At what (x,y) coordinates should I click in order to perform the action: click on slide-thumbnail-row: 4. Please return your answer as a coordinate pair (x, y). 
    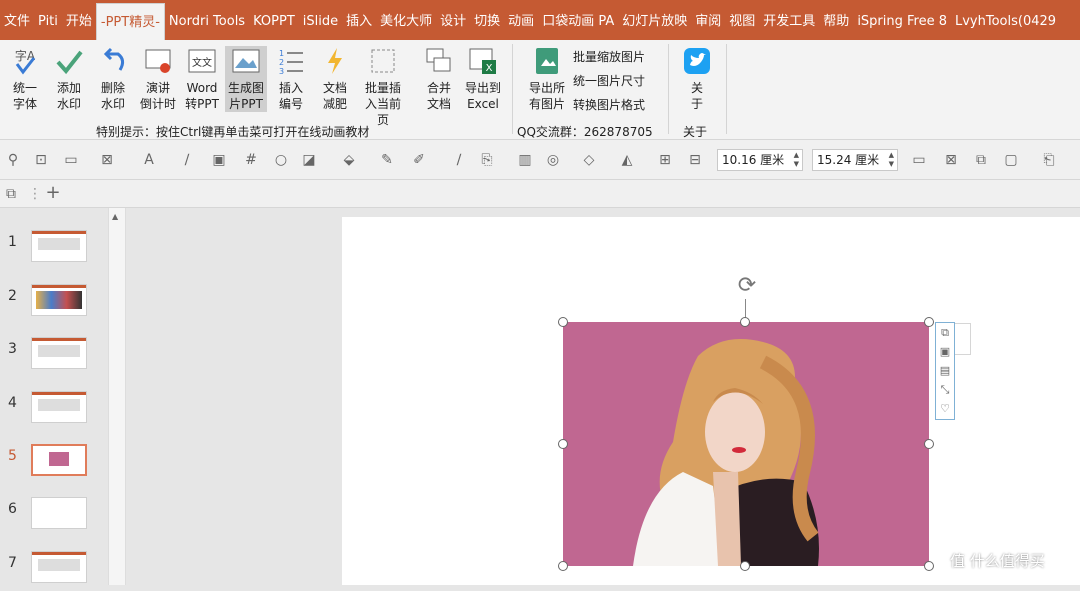
    Looking at the image, I should click on (54, 411).